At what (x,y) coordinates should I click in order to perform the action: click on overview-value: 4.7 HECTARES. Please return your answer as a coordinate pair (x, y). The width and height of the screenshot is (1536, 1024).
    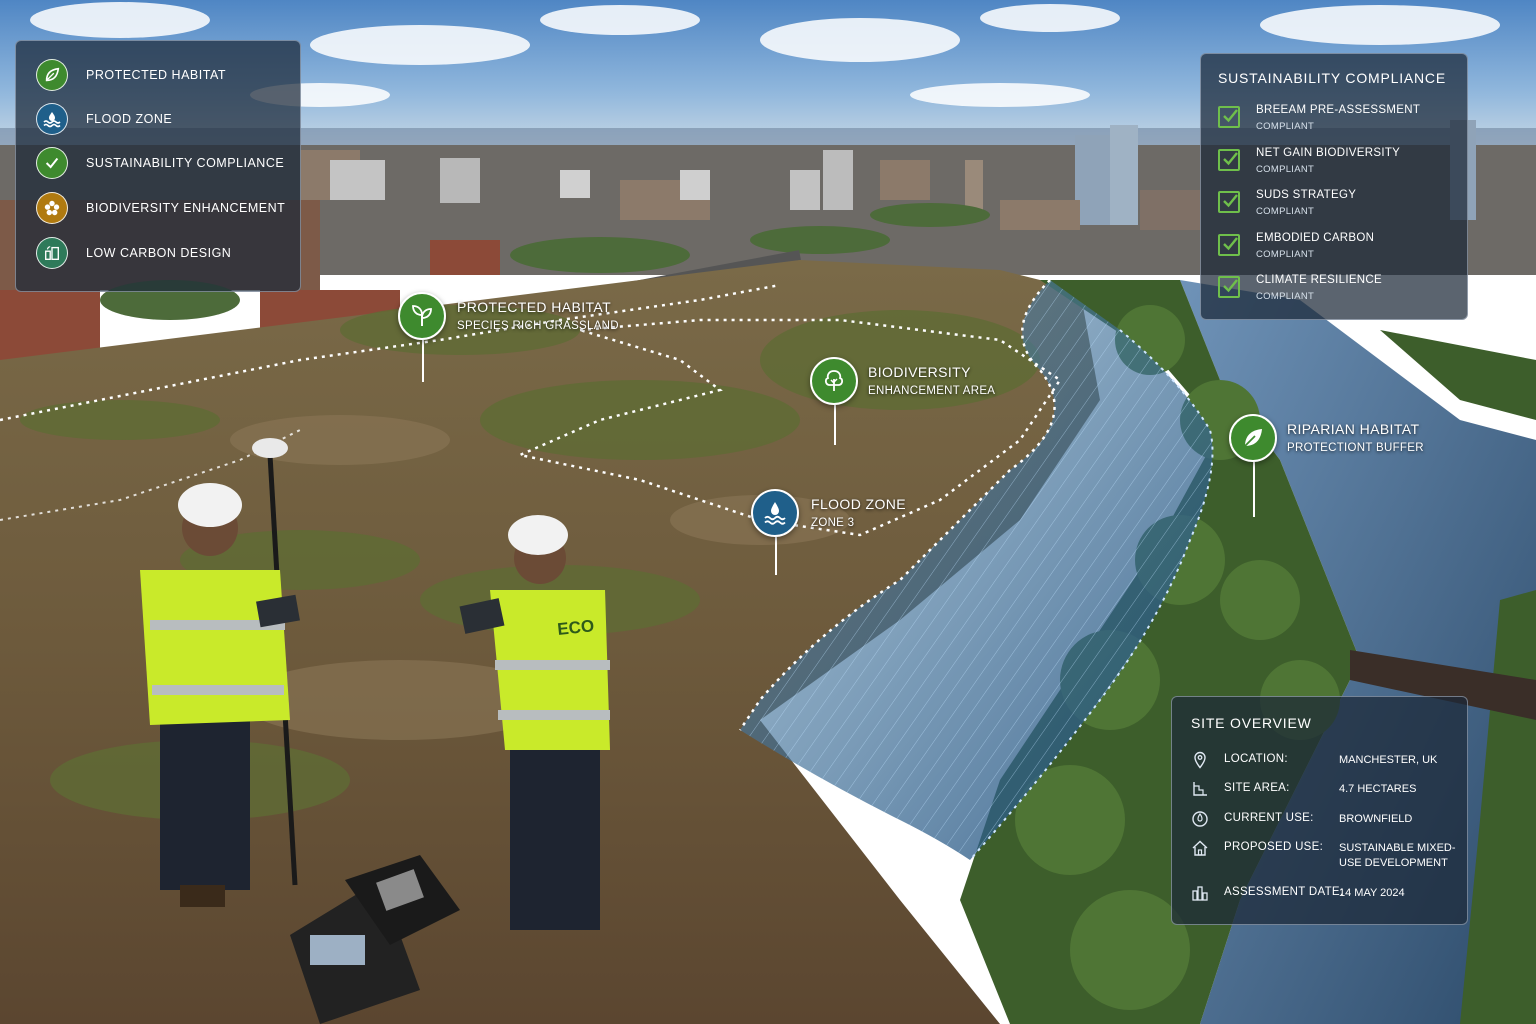
    Looking at the image, I should click on (1378, 789).